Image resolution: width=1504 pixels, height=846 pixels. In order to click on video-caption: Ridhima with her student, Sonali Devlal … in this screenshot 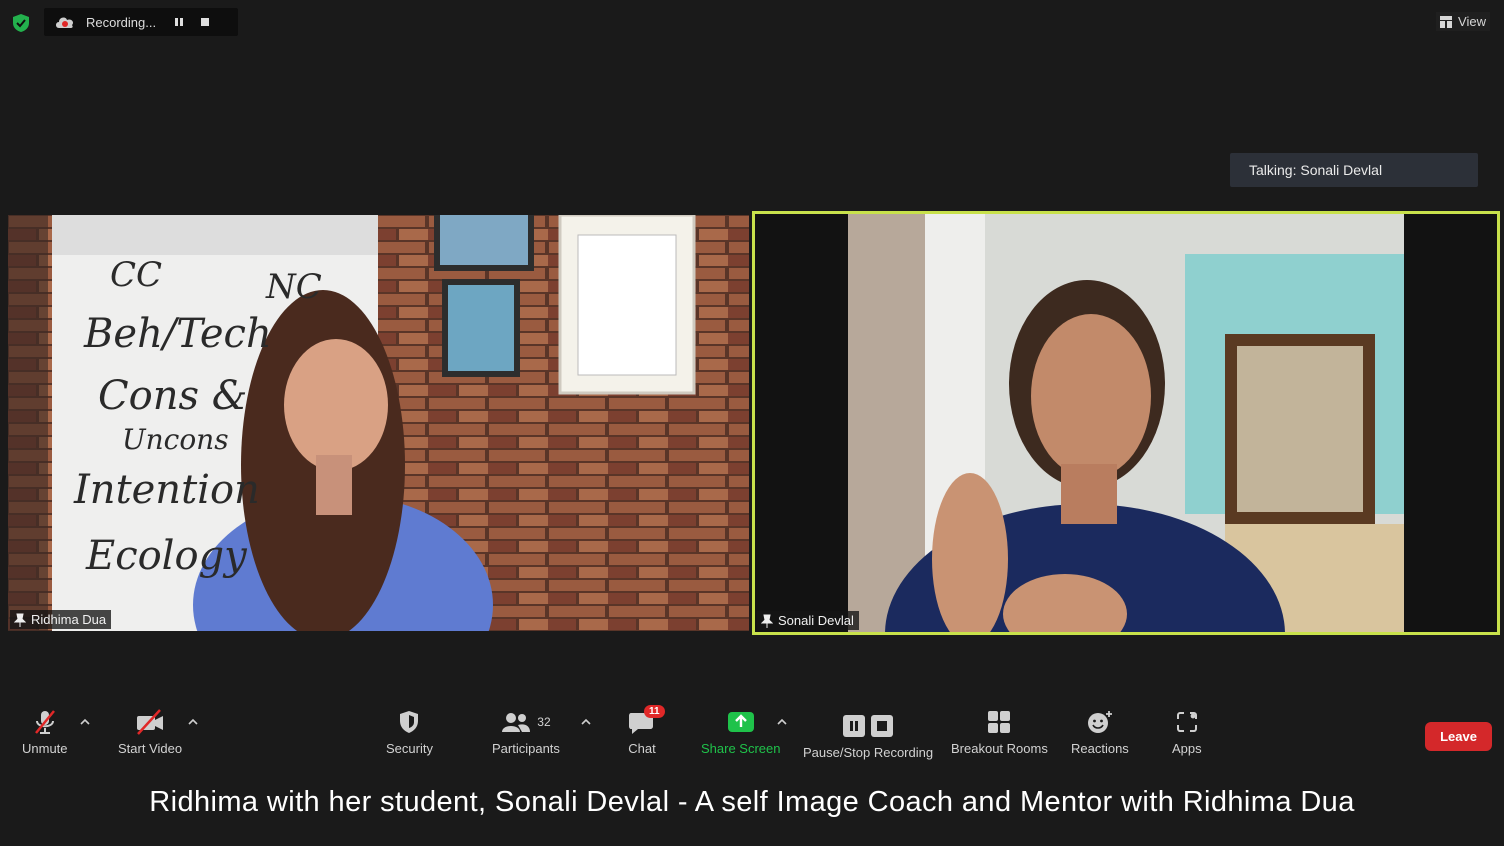, I will do `click(752, 802)`.